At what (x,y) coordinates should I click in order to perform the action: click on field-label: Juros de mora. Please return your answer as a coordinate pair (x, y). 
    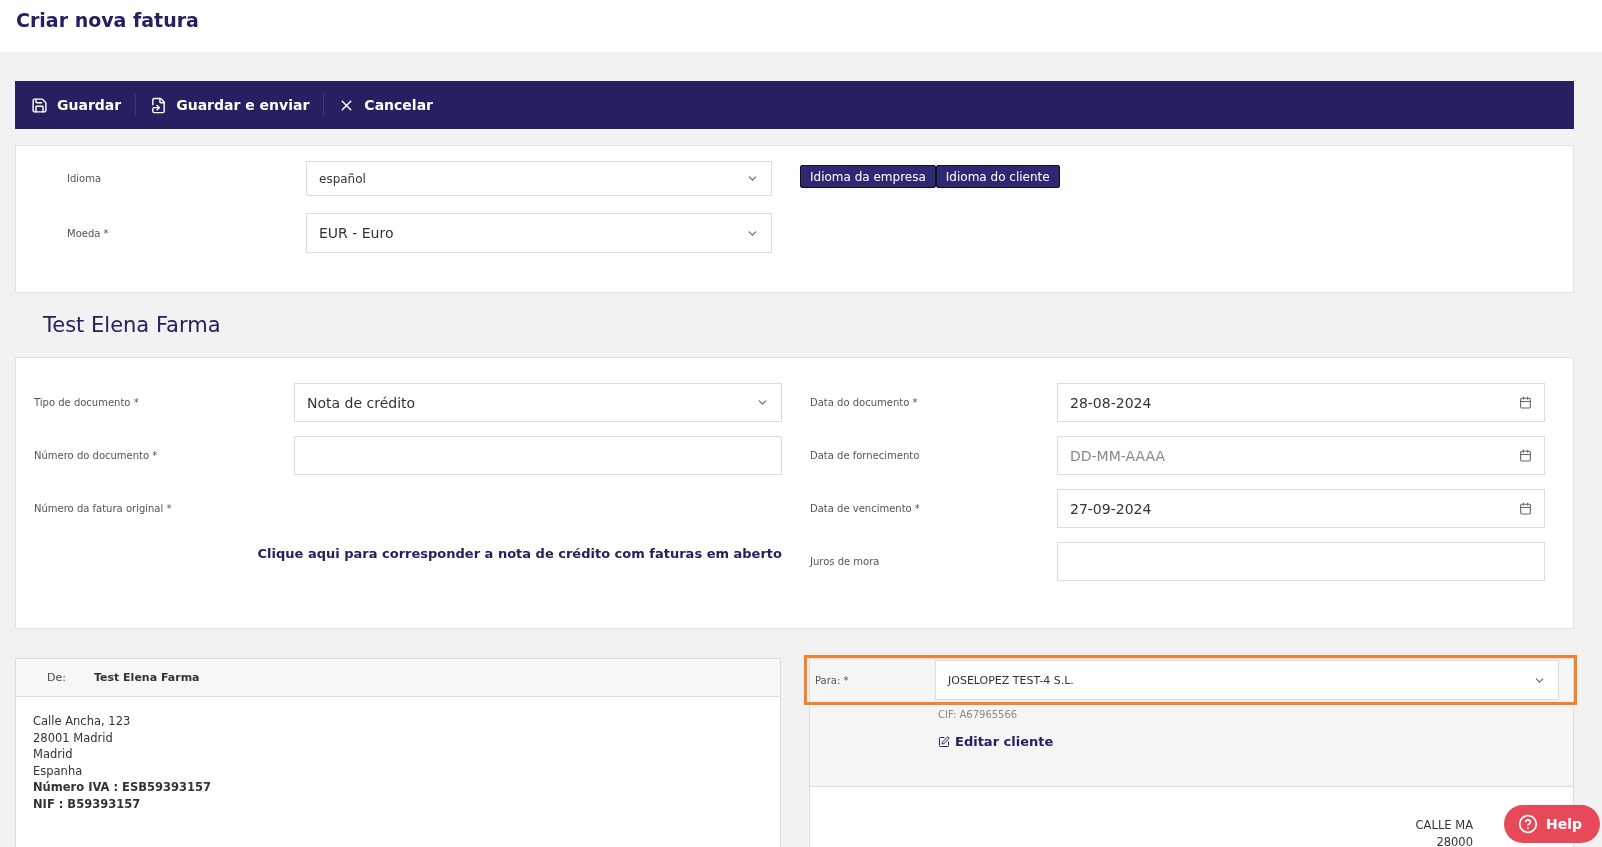
    Looking at the image, I should click on (845, 561).